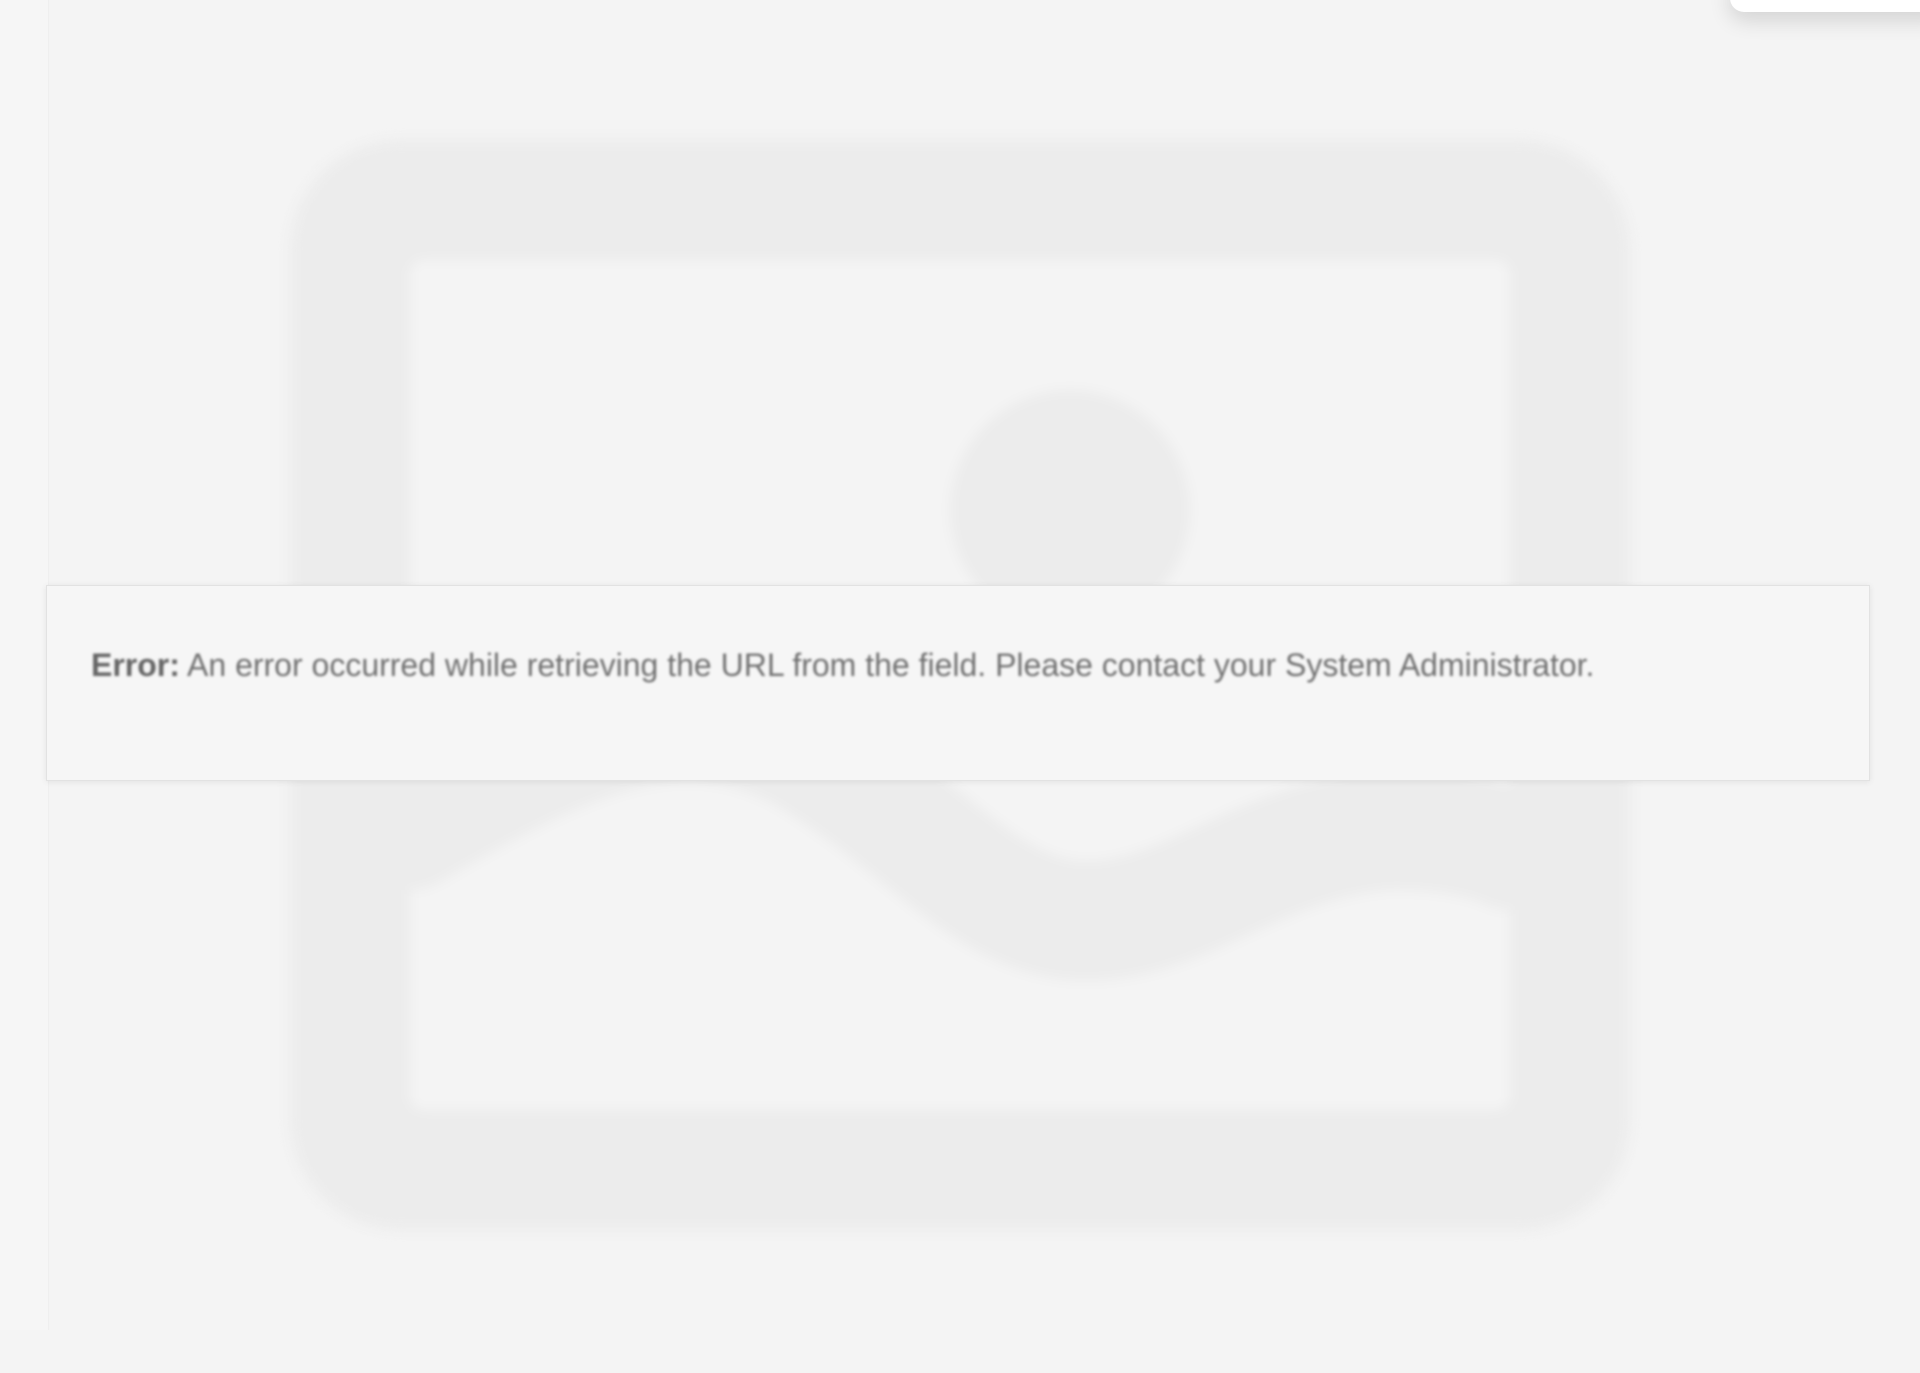  What do you see at coordinates (24, 665) in the screenshot?
I see `left-edge-panel` at bounding box center [24, 665].